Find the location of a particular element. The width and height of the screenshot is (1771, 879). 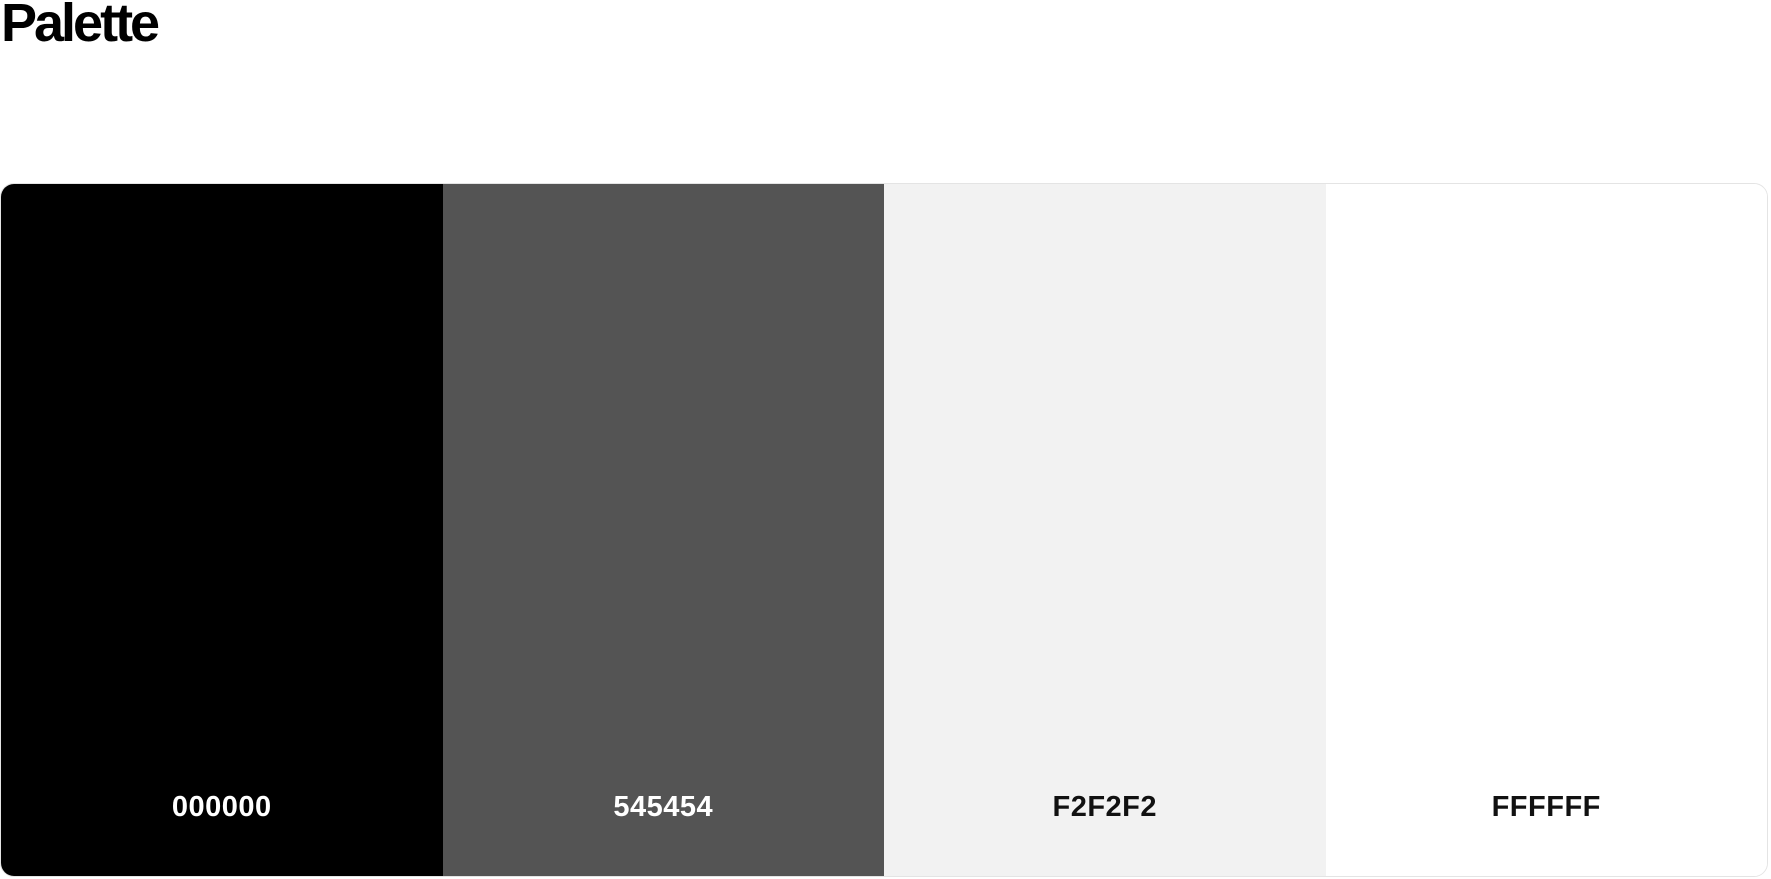

swatch-hex-label: 545454 is located at coordinates (663, 807).